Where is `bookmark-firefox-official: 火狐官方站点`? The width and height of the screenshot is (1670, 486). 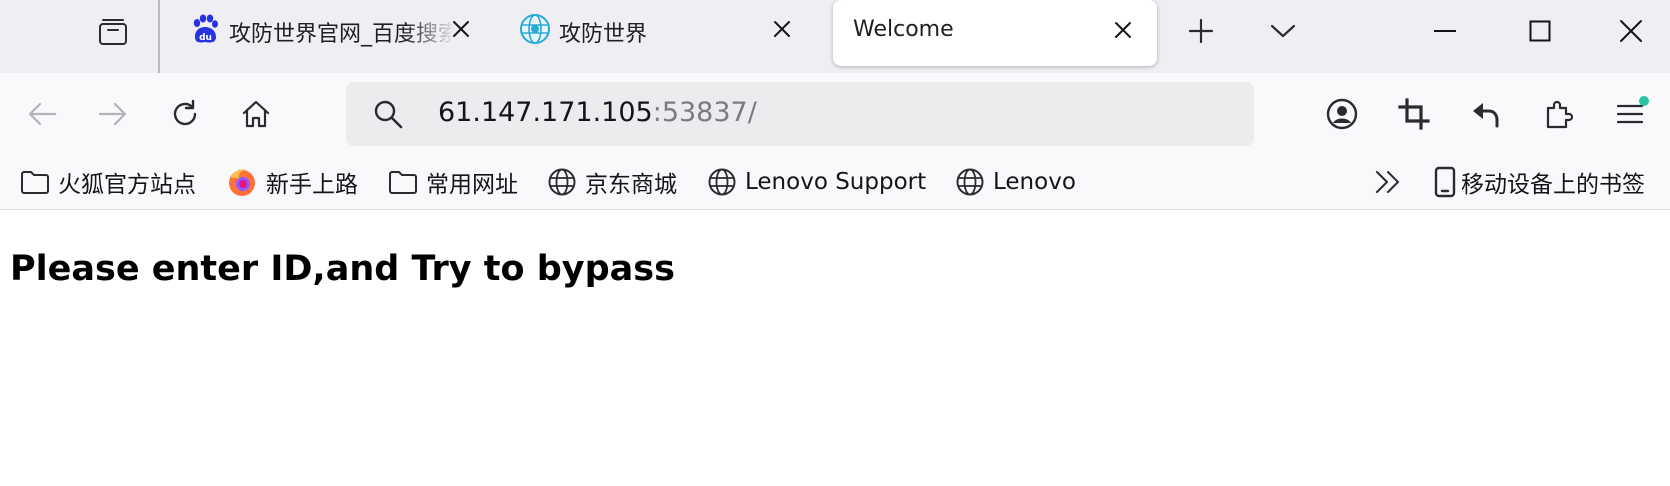
bookmark-firefox-official: 火狐官方站点 is located at coordinates (108, 182).